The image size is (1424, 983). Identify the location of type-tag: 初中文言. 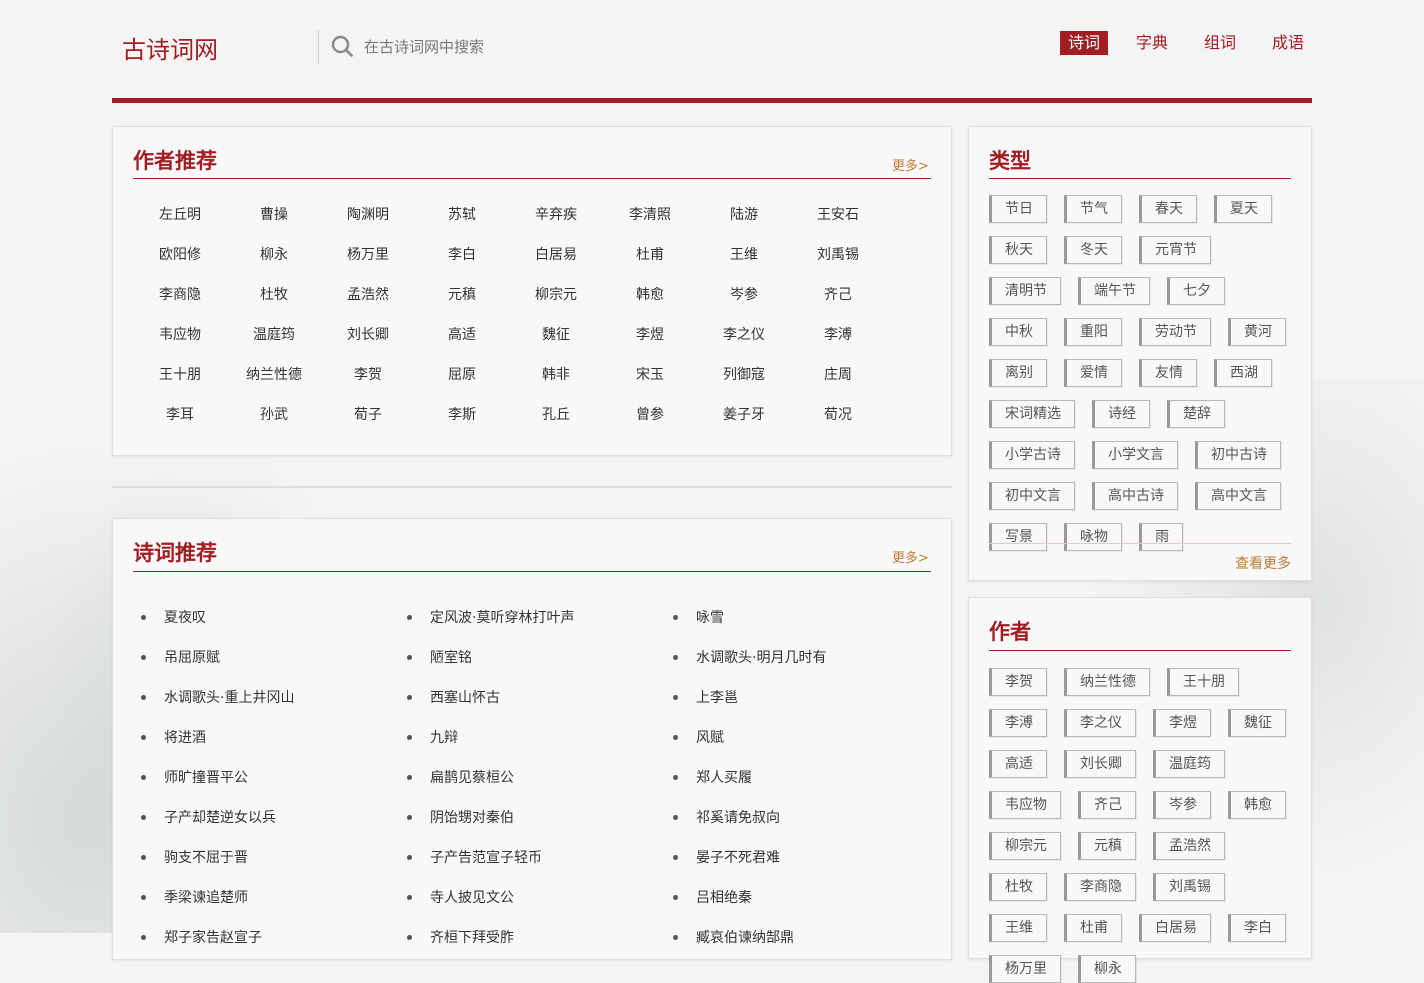
(1032, 496).